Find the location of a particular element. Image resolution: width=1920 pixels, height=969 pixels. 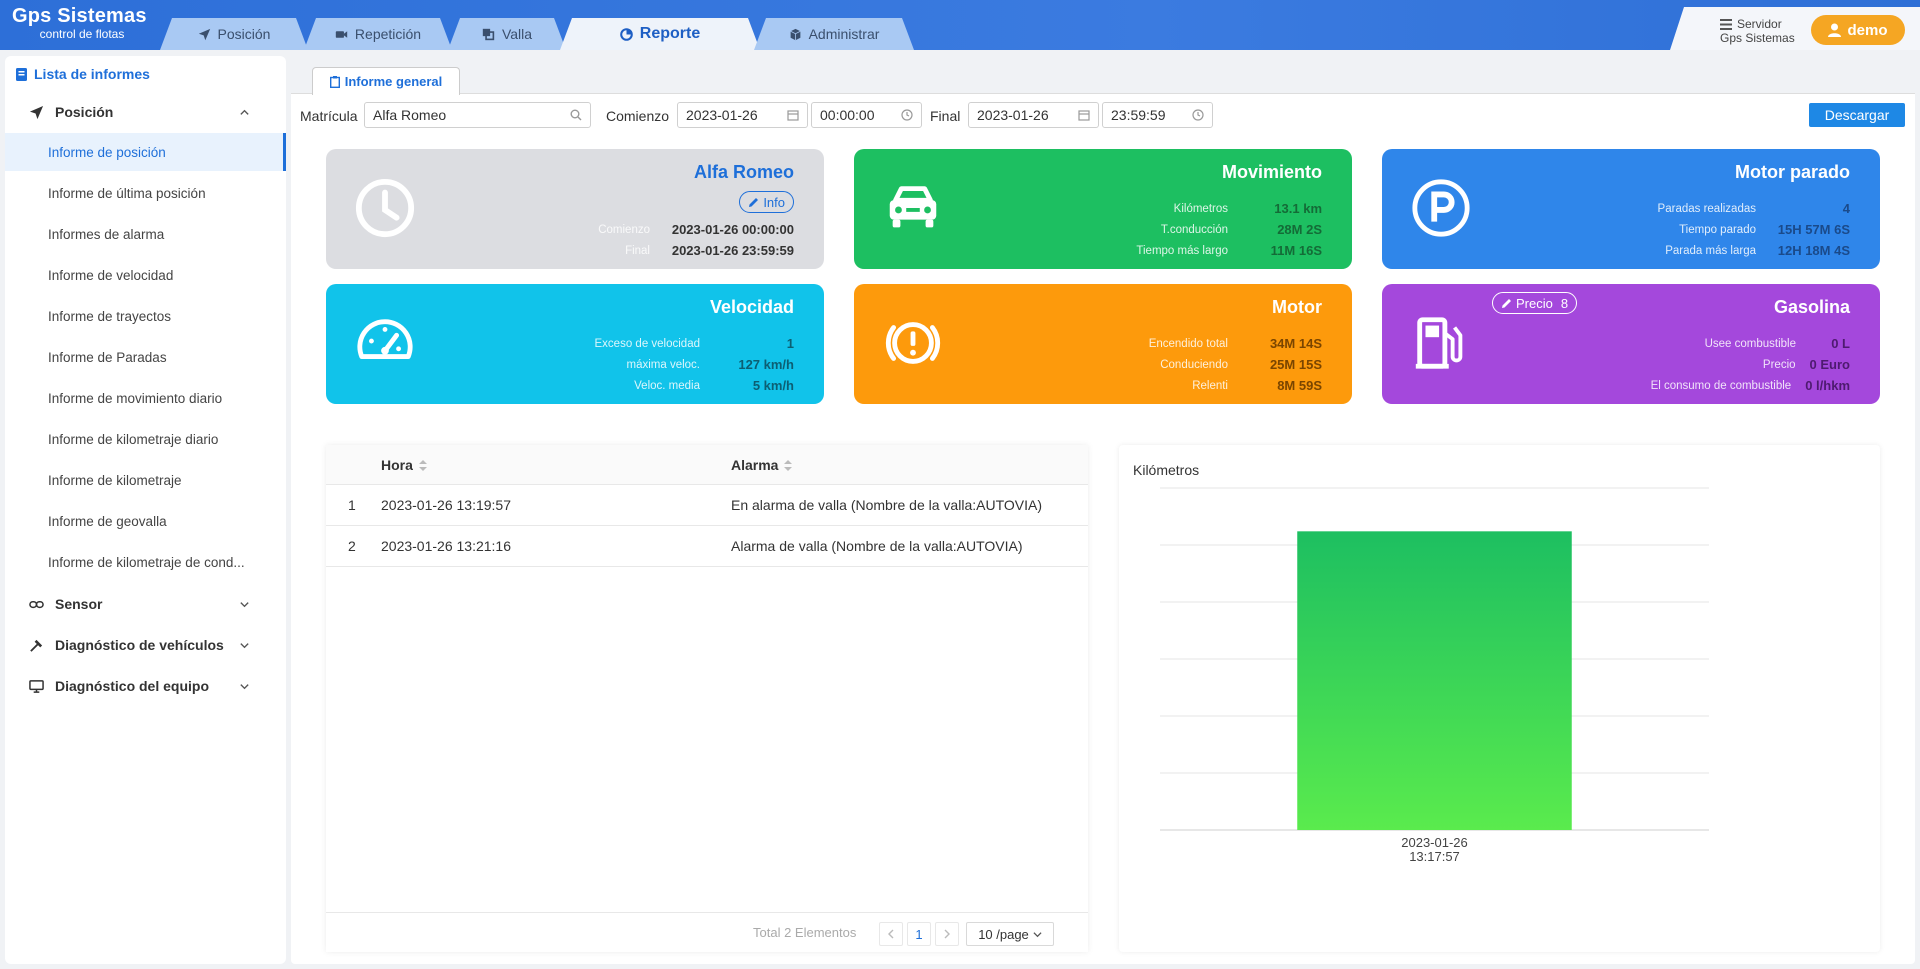

row-time: 2023-01-26 13:19:57 is located at coordinates (446, 505).